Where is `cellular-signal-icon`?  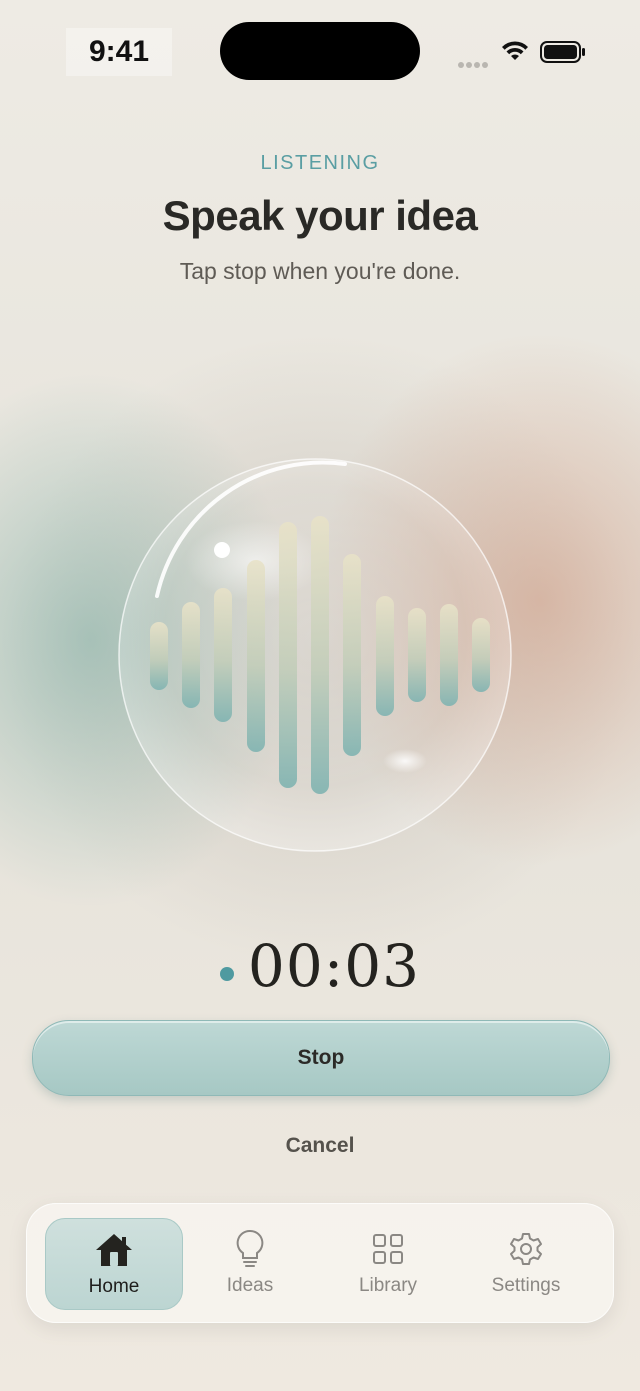 cellular-signal-icon is located at coordinates (474, 64).